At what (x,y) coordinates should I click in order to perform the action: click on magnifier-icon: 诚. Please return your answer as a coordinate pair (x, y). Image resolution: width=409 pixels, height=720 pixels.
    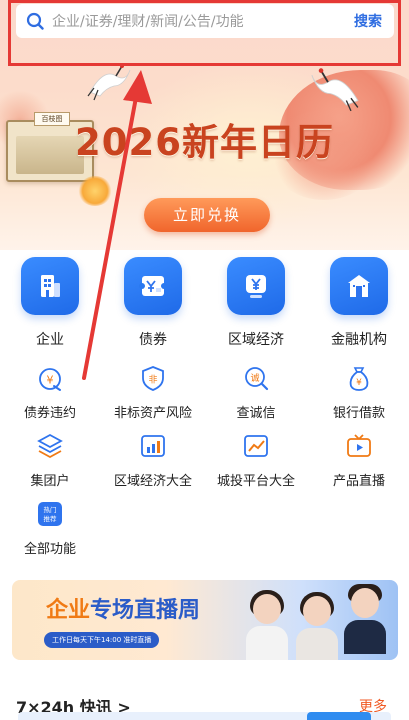
    Looking at the image, I should click on (257, 379).